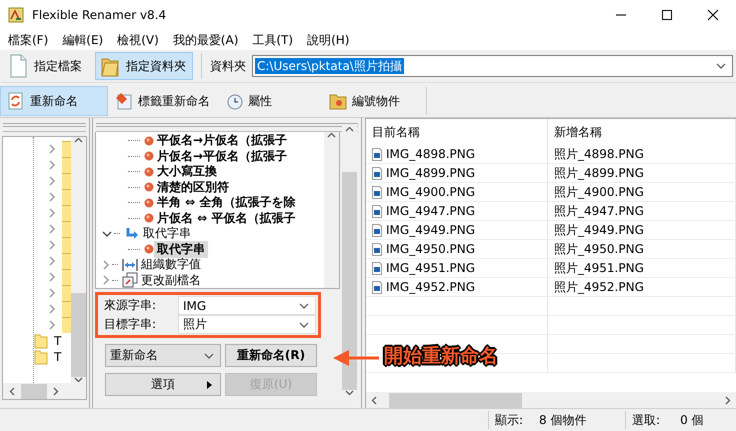 Image resolution: width=736 pixels, height=431 pixels. Describe the element at coordinates (713, 15) in the screenshot. I see `close-icon` at that location.